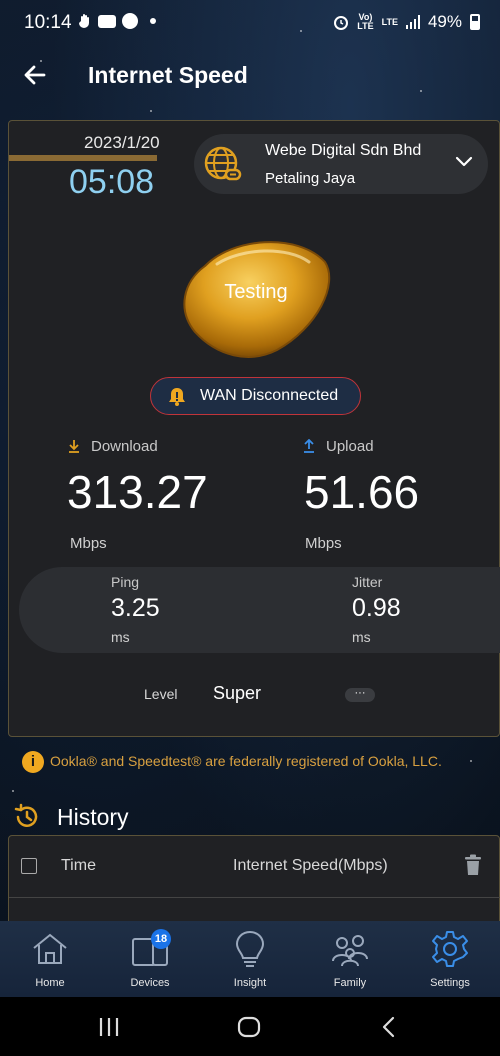  Describe the element at coordinates (26, 815) in the screenshot. I see `history-icon` at that location.